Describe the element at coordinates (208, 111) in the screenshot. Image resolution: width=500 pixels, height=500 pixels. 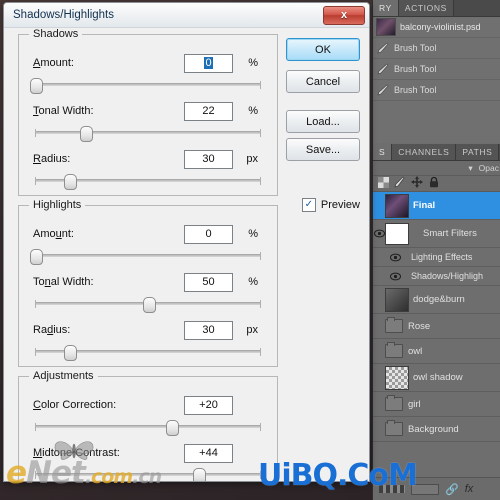
I see `shadows-tonal-width-input: 22` at that location.